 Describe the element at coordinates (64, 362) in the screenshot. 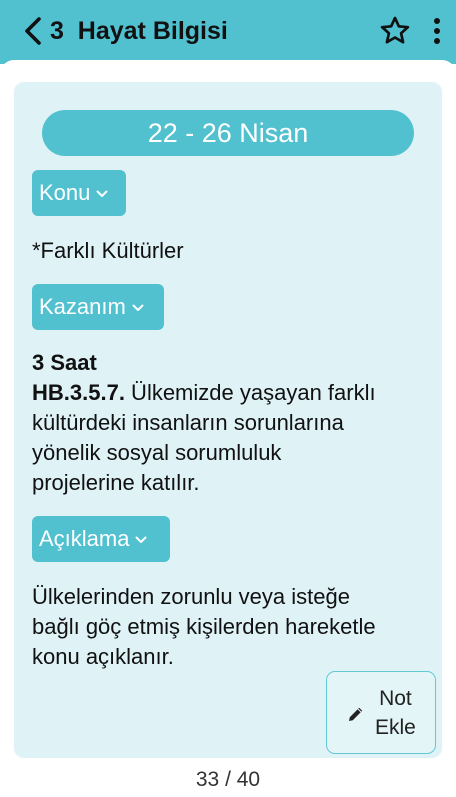

I see `outcome-hours: 3 Saat` at that location.